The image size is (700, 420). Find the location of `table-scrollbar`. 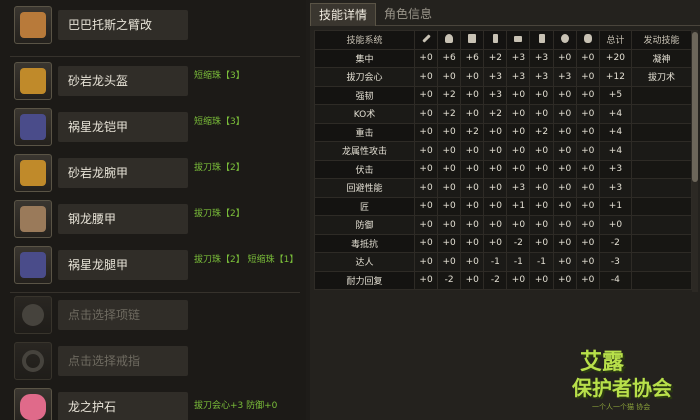

table-scrollbar is located at coordinates (695, 161).